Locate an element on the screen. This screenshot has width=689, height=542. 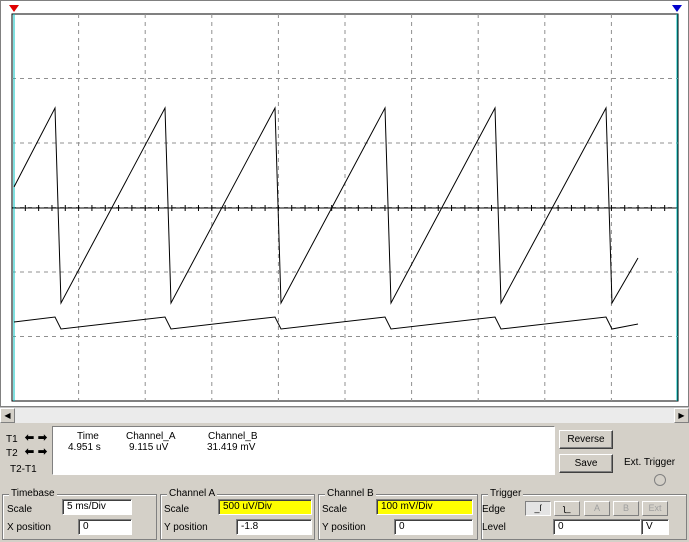
scrollbar-track is located at coordinates (344, 415).